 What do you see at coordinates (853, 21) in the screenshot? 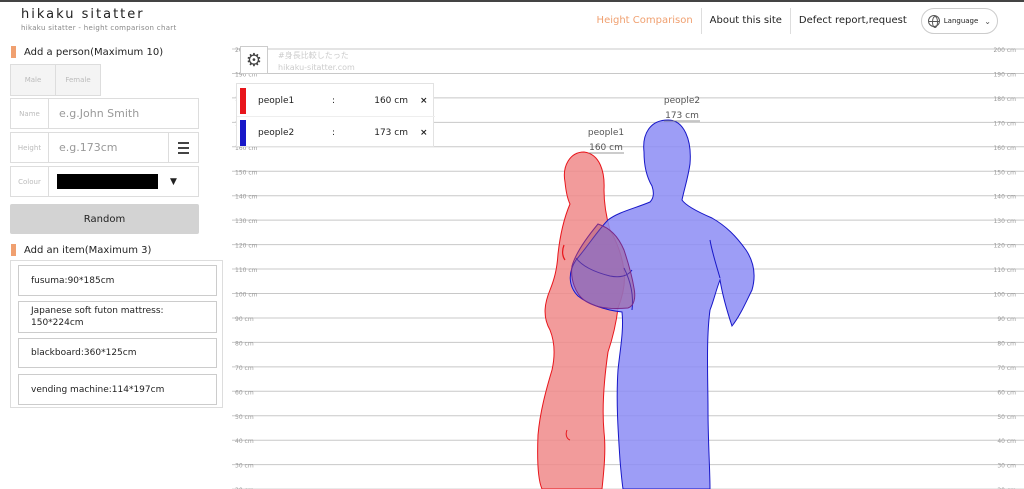
I see `nav-defect-report: Defect report,request` at bounding box center [853, 21].